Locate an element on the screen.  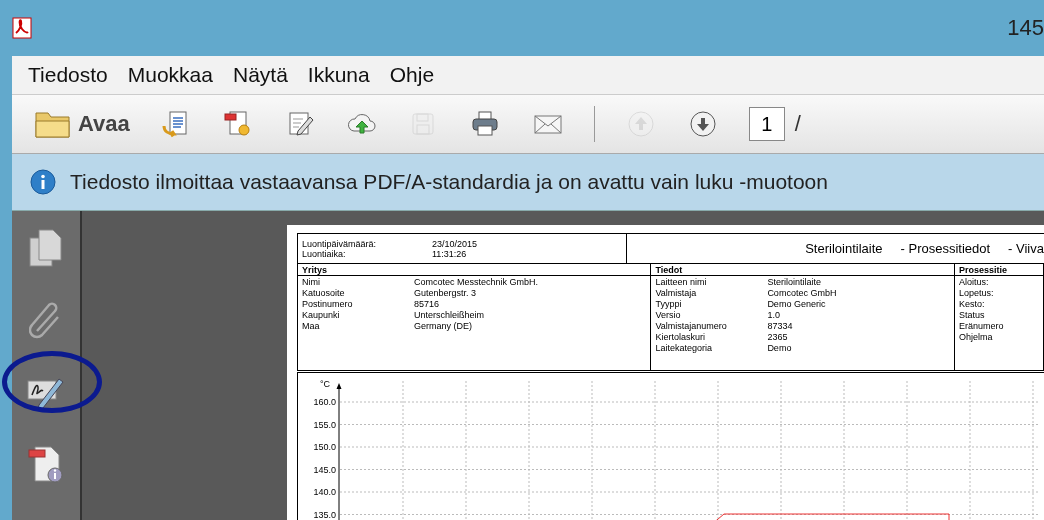
field-label: Kaupunki is located at coordinates (321, 315).